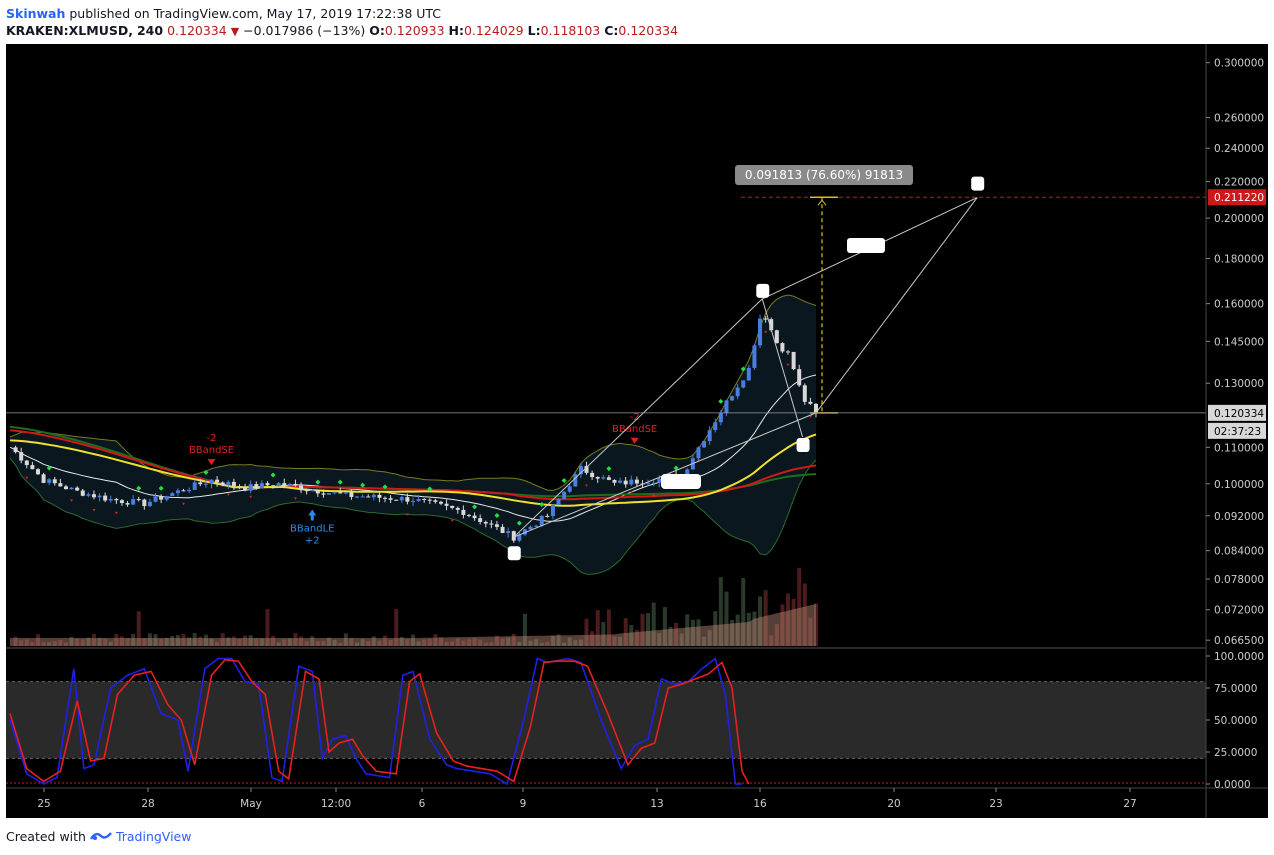  Describe the element at coordinates (197, 30) in the screenshot. I see `last-price: 0.120334` at that location.